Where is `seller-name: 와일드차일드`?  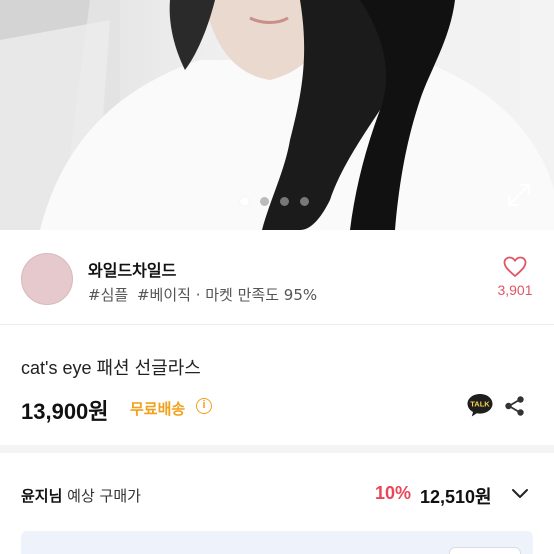 seller-name: 와일드차일드 is located at coordinates (132, 269).